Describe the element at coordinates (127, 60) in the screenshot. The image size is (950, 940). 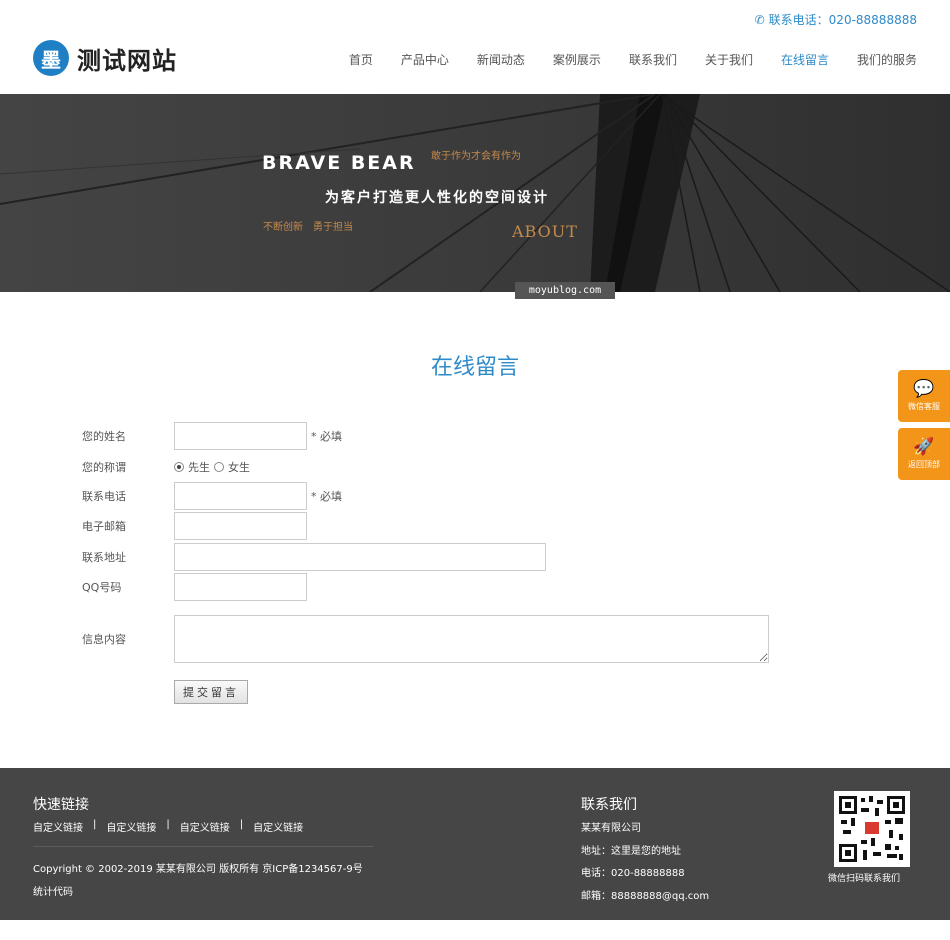
I see `logo-text: 测试网站` at that location.